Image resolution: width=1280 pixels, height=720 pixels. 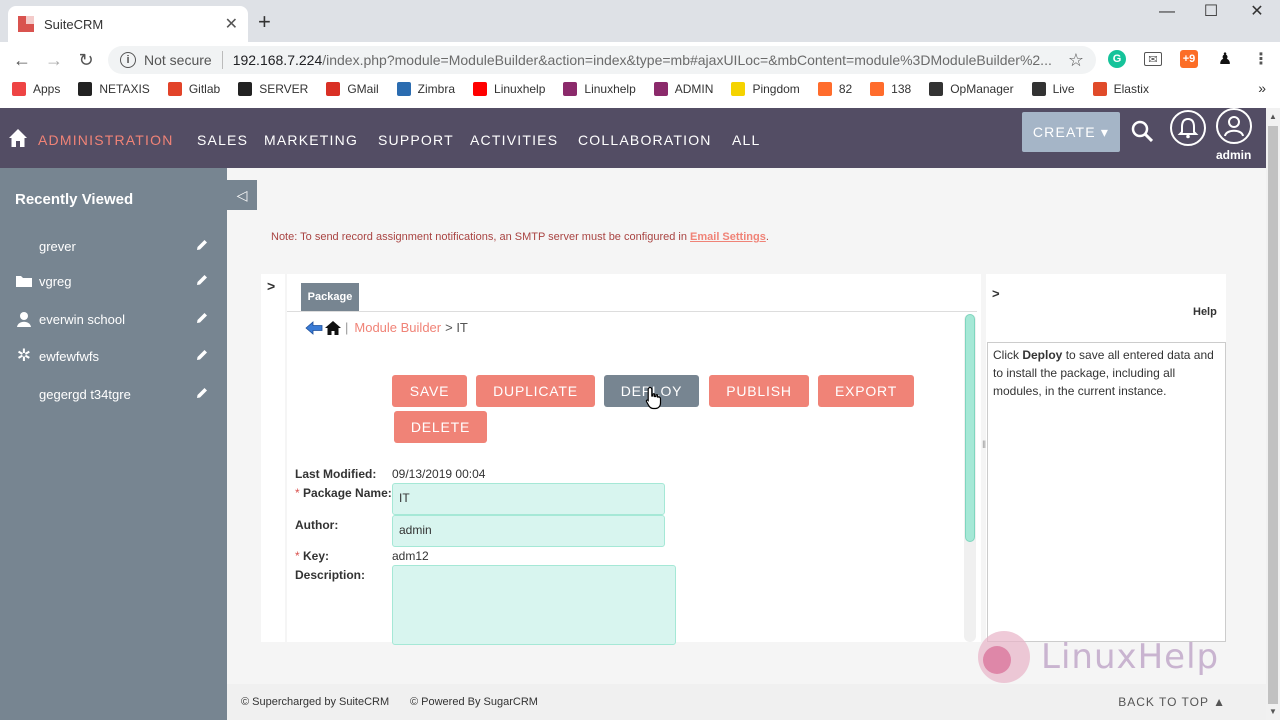 What do you see at coordinates (311, 140) in the screenshot?
I see `nav-marketing: MARKETING` at bounding box center [311, 140].